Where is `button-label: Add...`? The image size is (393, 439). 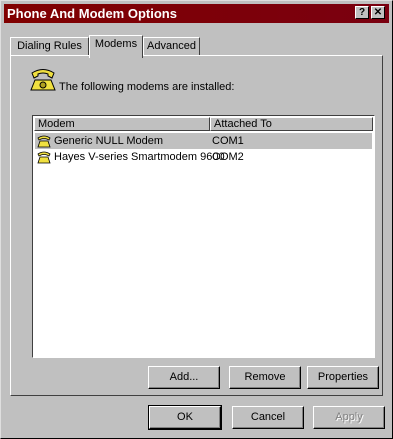 button-label: Add... is located at coordinates (184, 377).